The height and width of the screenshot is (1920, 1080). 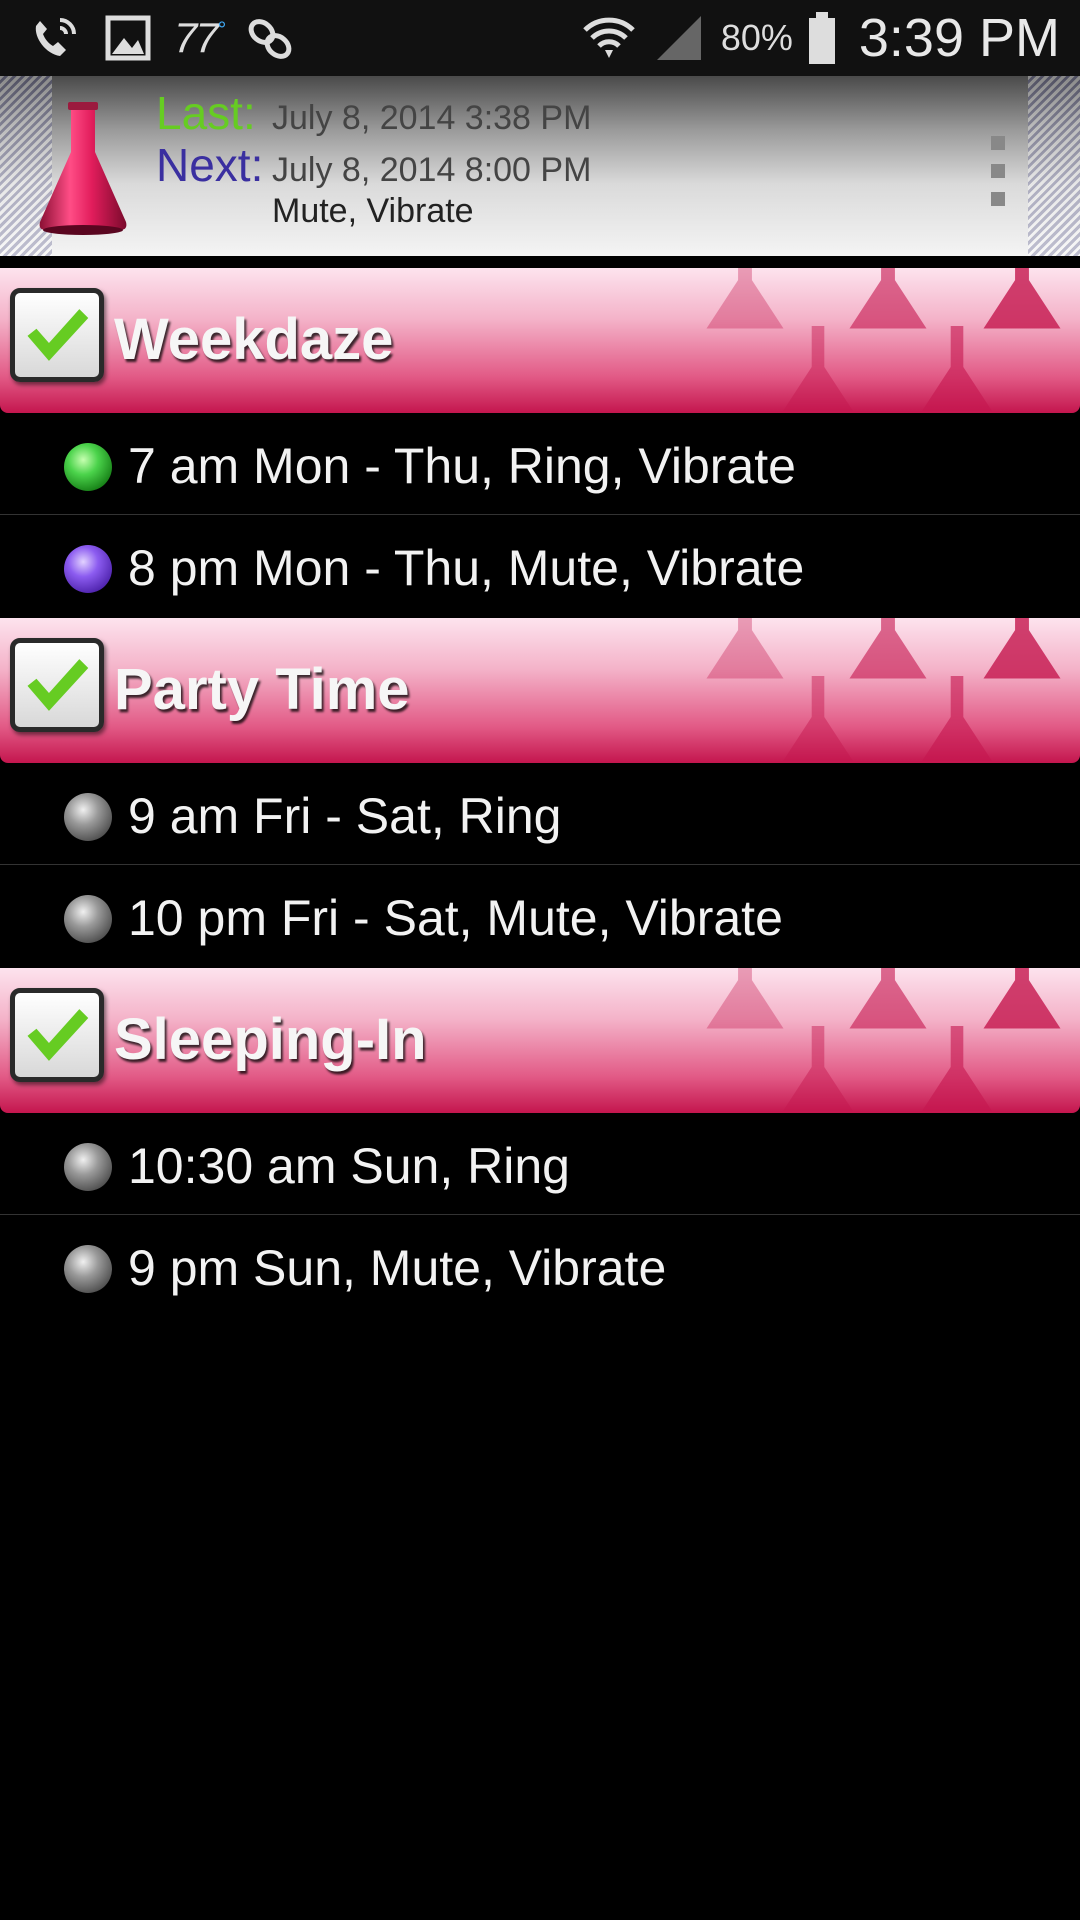 I want to click on overflow-menu-icon, so click(x=998, y=171).